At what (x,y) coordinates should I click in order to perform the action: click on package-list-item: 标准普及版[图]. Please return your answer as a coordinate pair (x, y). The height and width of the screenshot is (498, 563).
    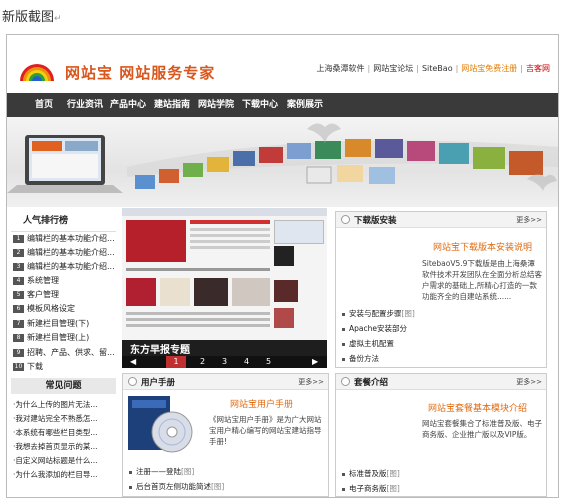
    Looking at the image, I should click on (371, 473).